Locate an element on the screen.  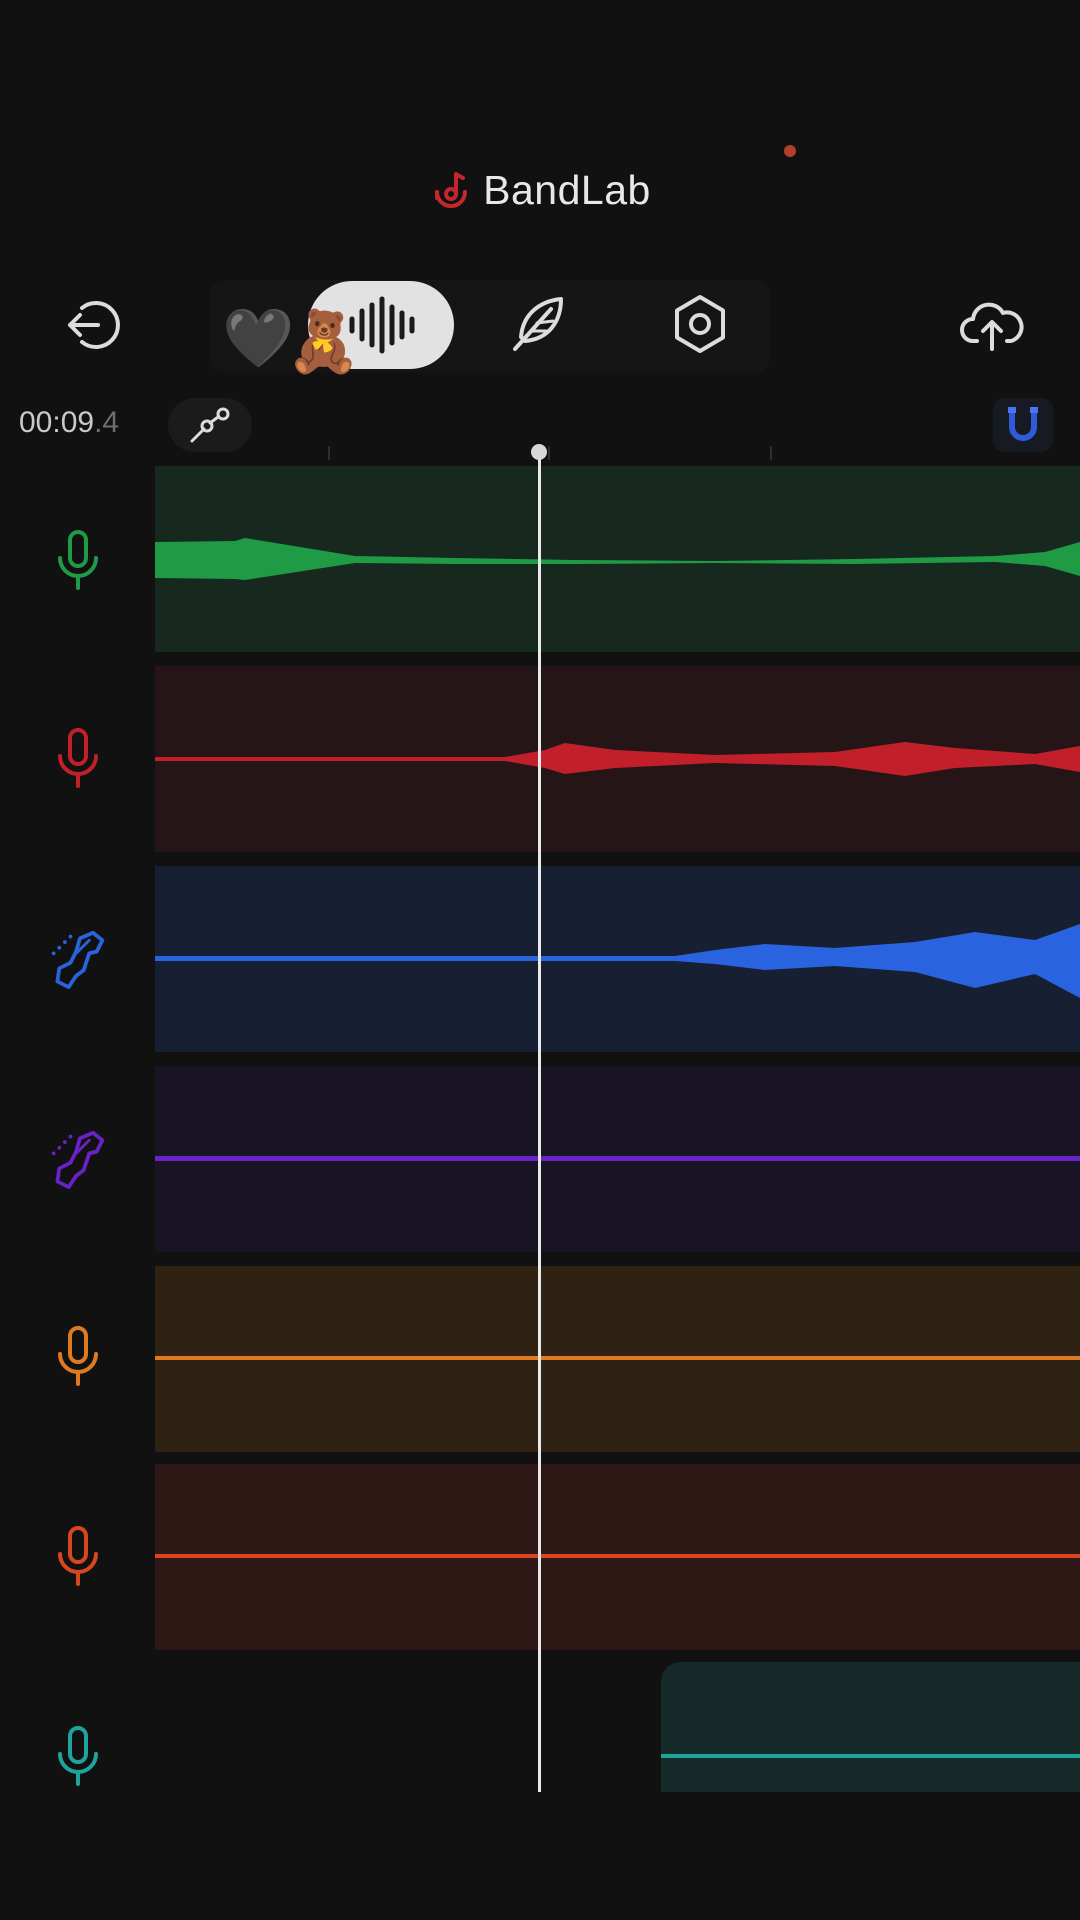
automation-node-icon is located at coordinates (210, 425).